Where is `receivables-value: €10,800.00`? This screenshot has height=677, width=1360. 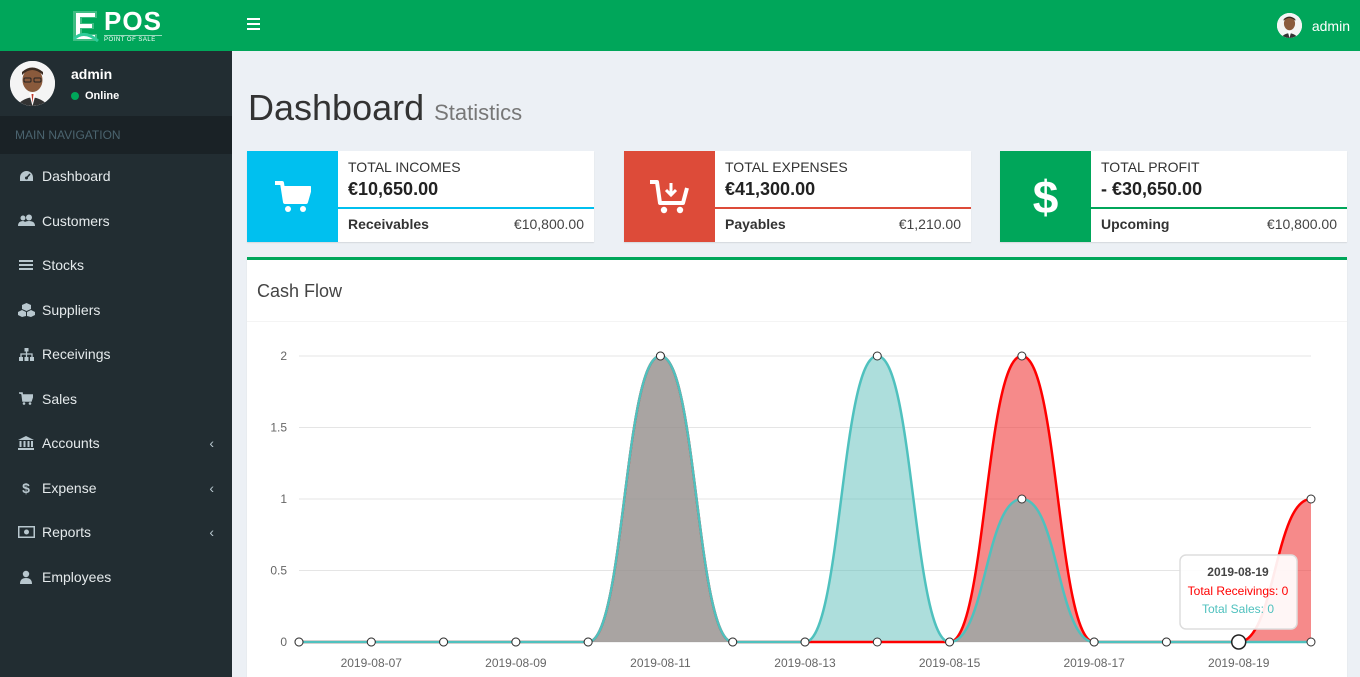 receivables-value: €10,800.00 is located at coordinates (548, 224).